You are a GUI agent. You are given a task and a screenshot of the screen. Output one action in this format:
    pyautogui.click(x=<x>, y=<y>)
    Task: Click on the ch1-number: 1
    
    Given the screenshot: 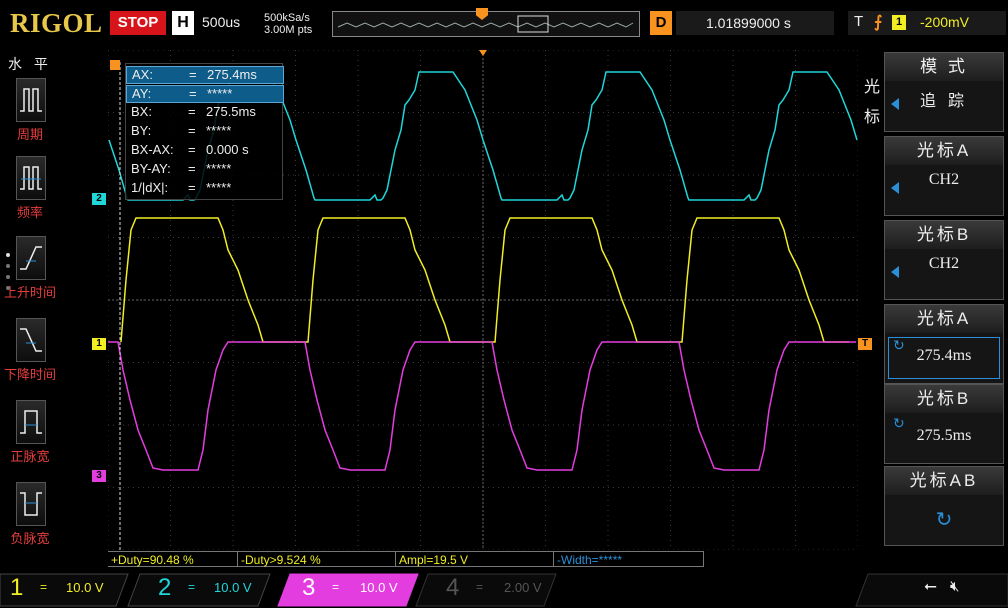 What is the action you would take?
    pyautogui.click(x=16, y=588)
    